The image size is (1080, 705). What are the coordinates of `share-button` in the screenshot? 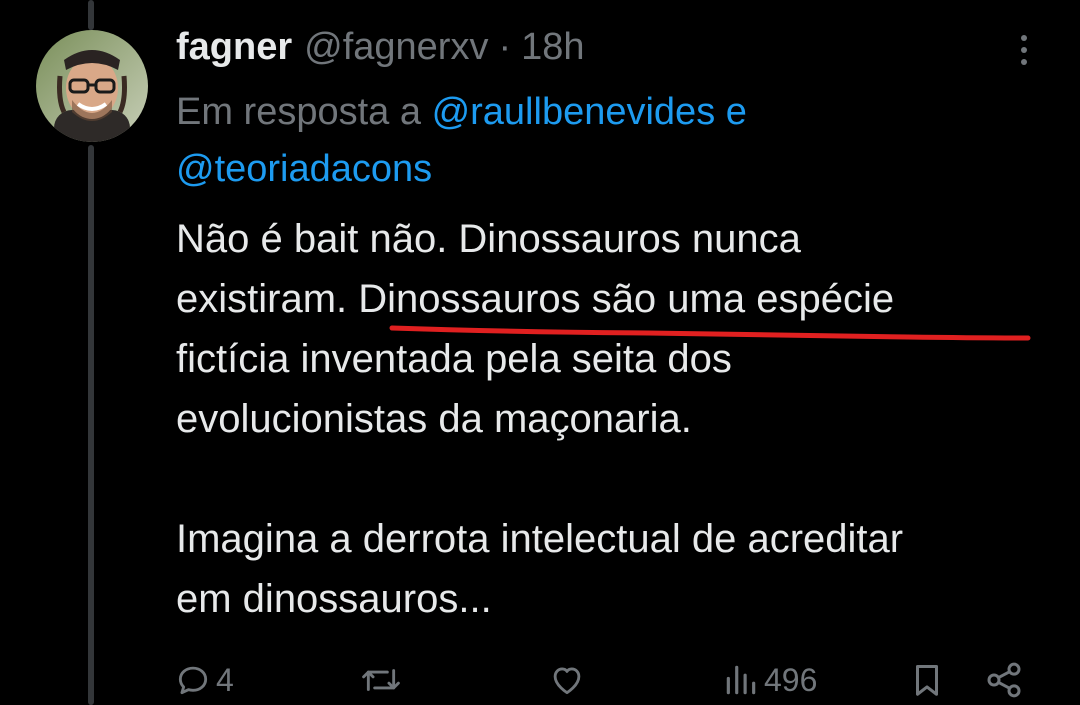 It's located at (1004, 680).